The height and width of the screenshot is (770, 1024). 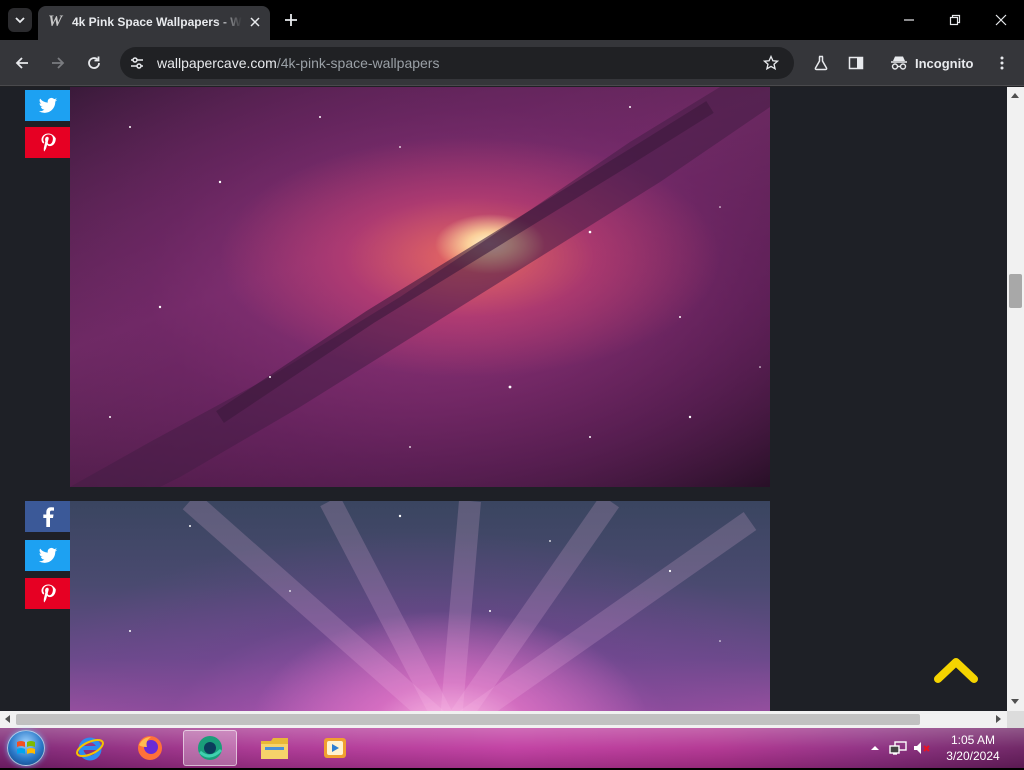 What do you see at coordinates (217, 63) in the screenshot?
I see `url-domain: wallpapercave.com` at bounding box center [217, 63].